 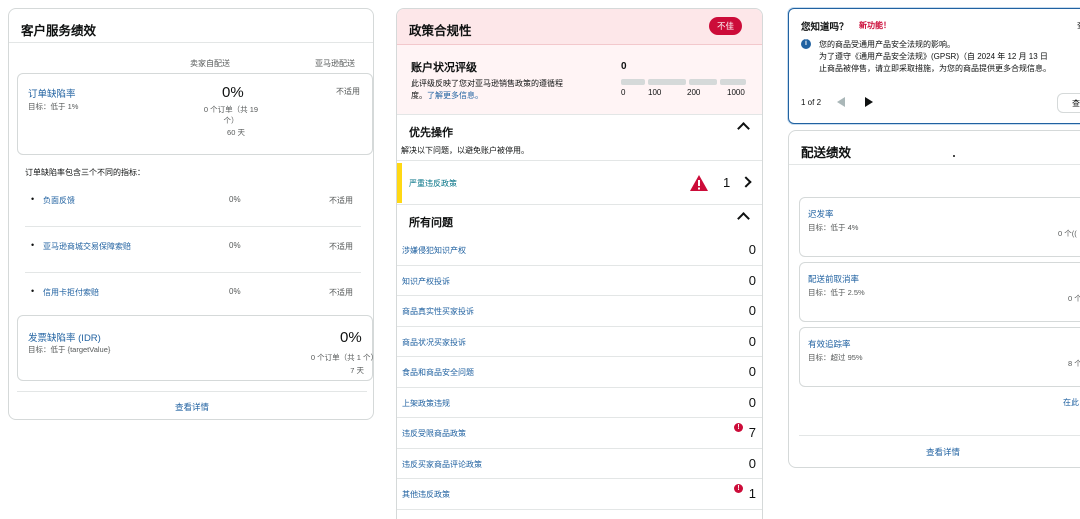 What do you see at coordinates (434, 433) in the screenshot?
I see `issue-link: 违反受限商品政策` at bounding box center [434, 433].